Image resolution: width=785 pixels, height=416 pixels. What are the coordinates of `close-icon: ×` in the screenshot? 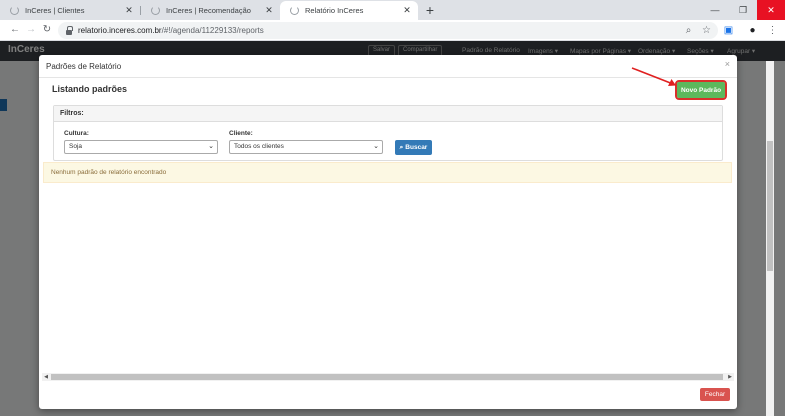 It's located at (727, 64).